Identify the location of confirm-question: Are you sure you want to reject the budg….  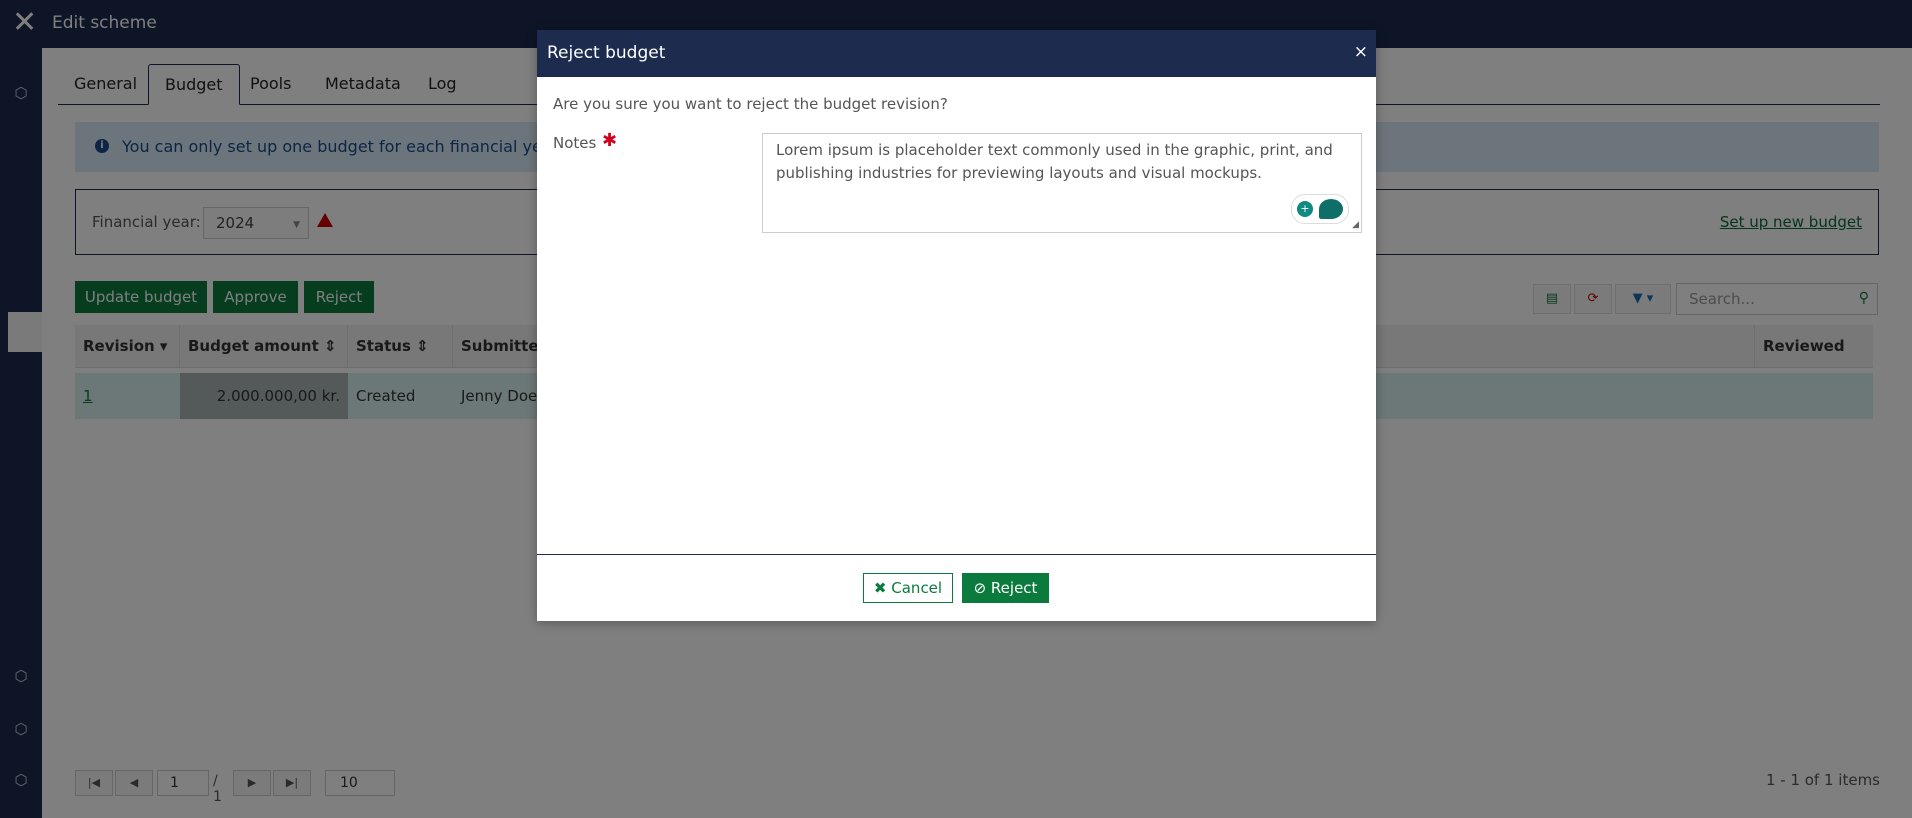
(750, 104).